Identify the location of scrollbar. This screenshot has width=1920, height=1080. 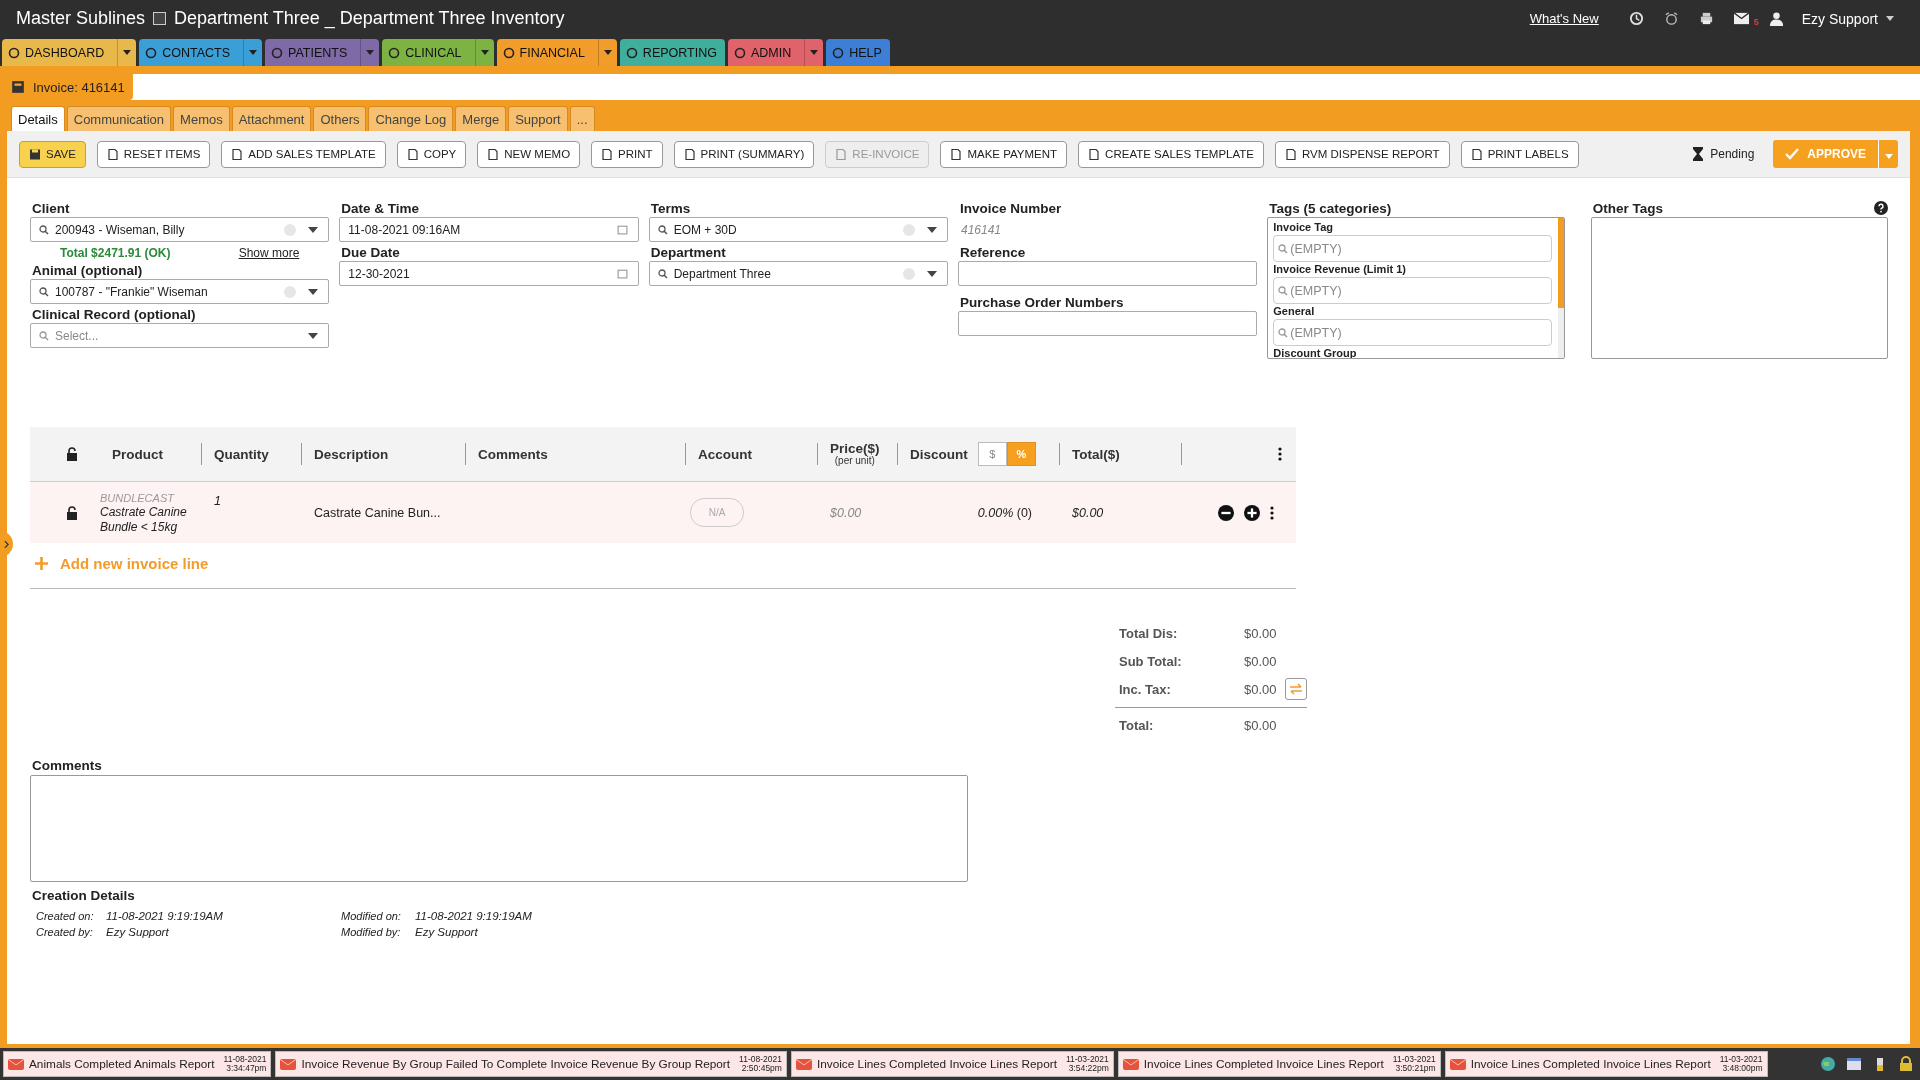
(1560, 288).